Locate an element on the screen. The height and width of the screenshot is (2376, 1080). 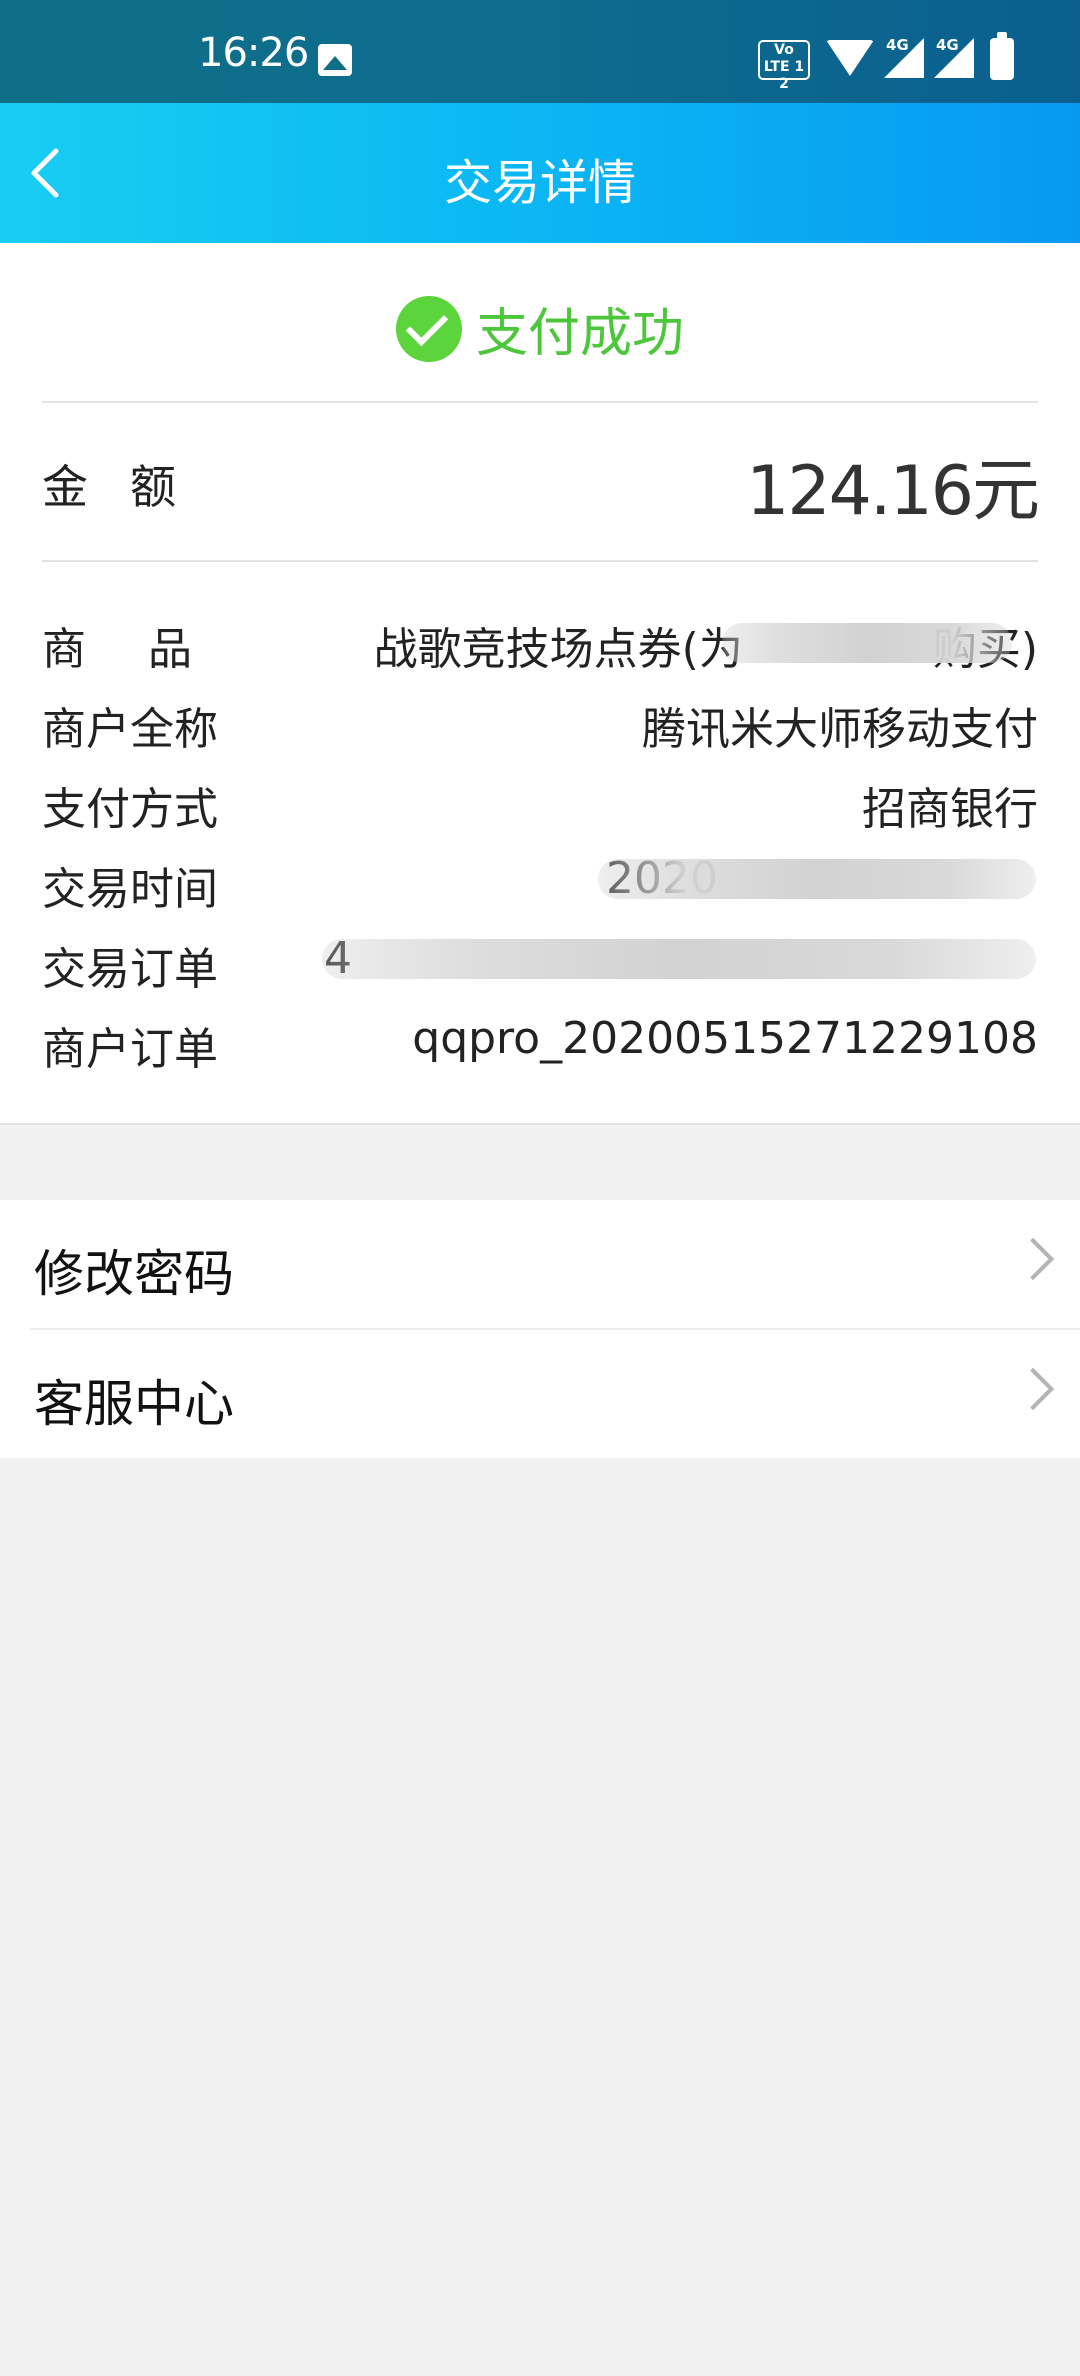
menu-item-change-password: 修改密码 is located at coordinates (540, 1264).